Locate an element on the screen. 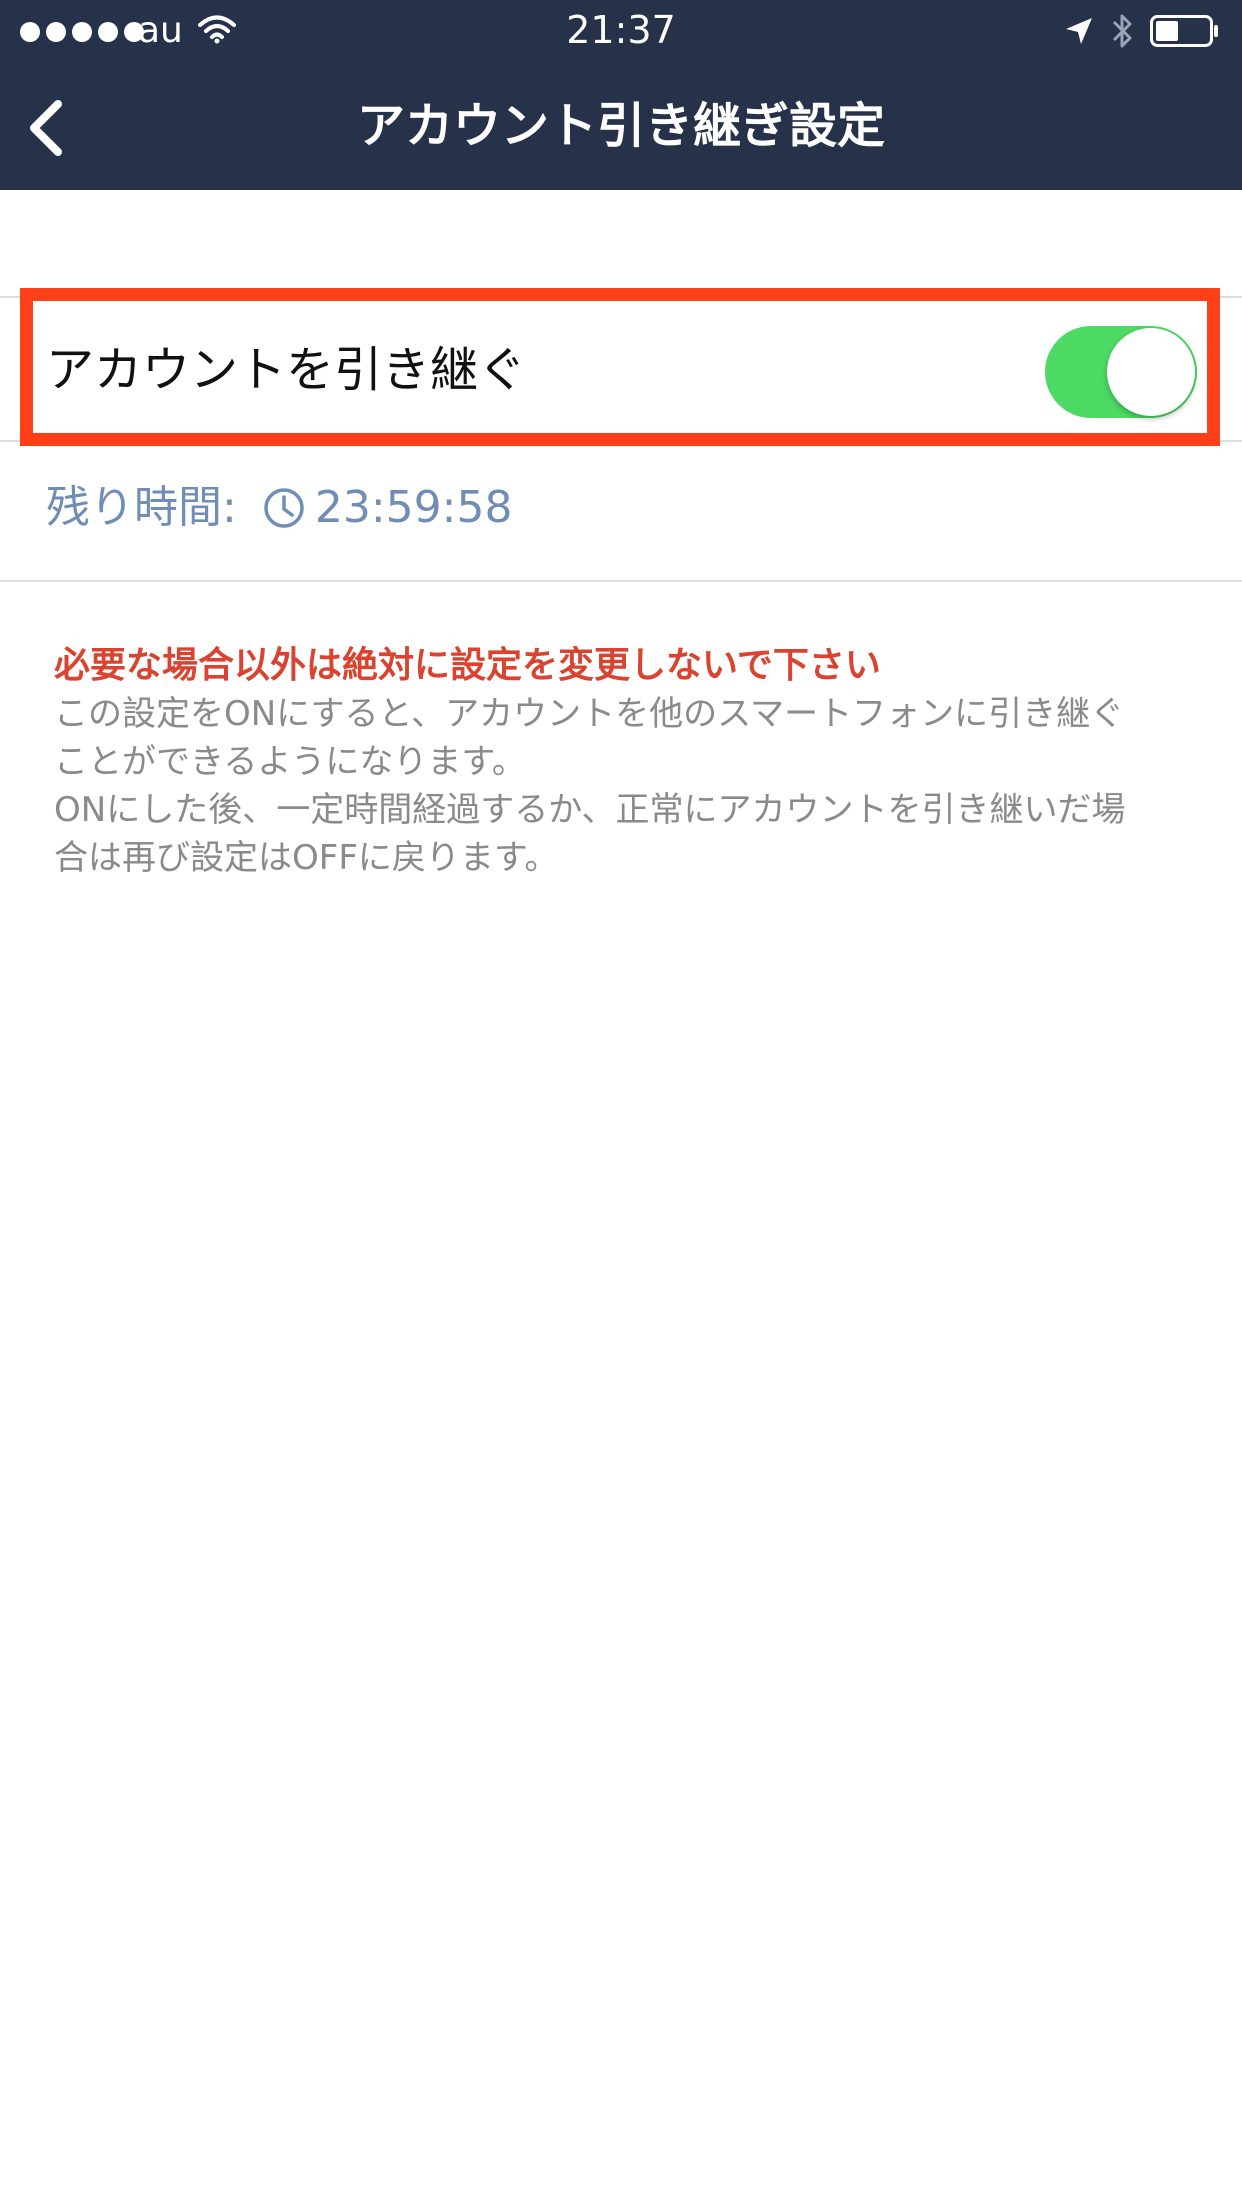 This screenshot has width=1242, height=2208. transfer-account-row: アカウントを引き継ぐ is located at coordinates (621, 369).